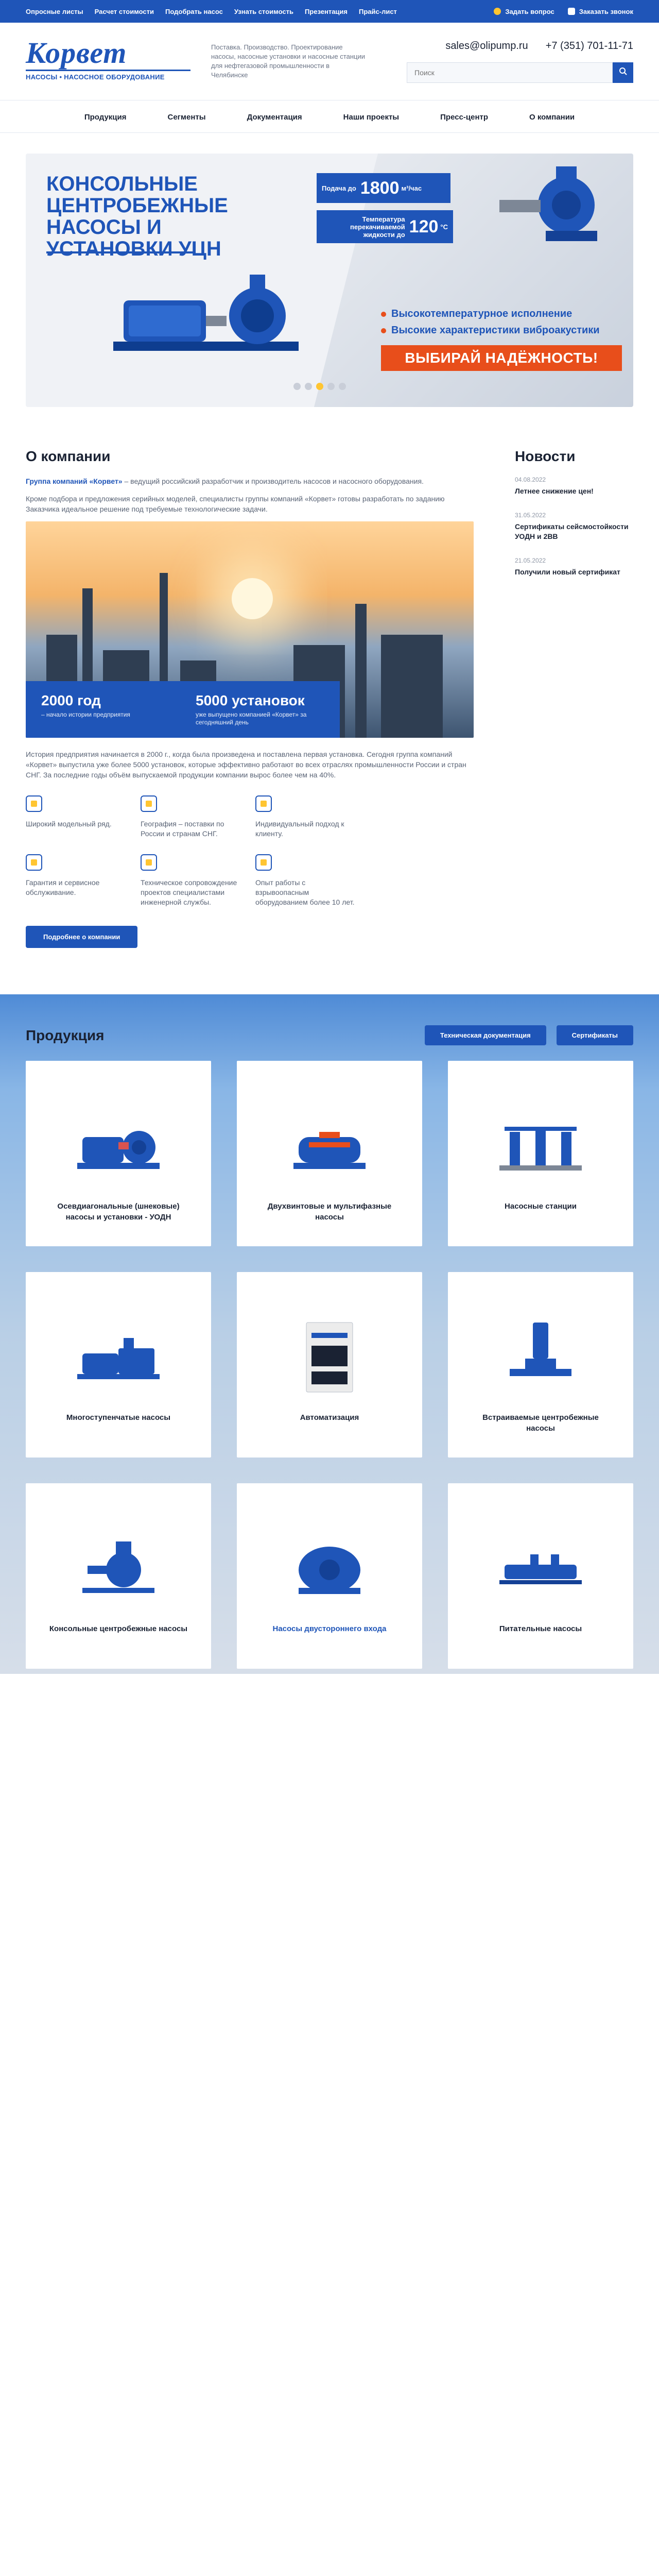 The width and height of the screenshot is (659, 2576). I want to click on about-title: О компании, so click(68, 456).